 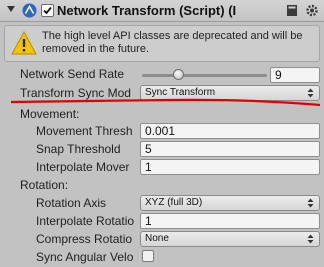 What do you see at coordinates (230, 221) in the screenshot?
I see `interpolate-rotation-field: 1` at bounding box center [230, 221].